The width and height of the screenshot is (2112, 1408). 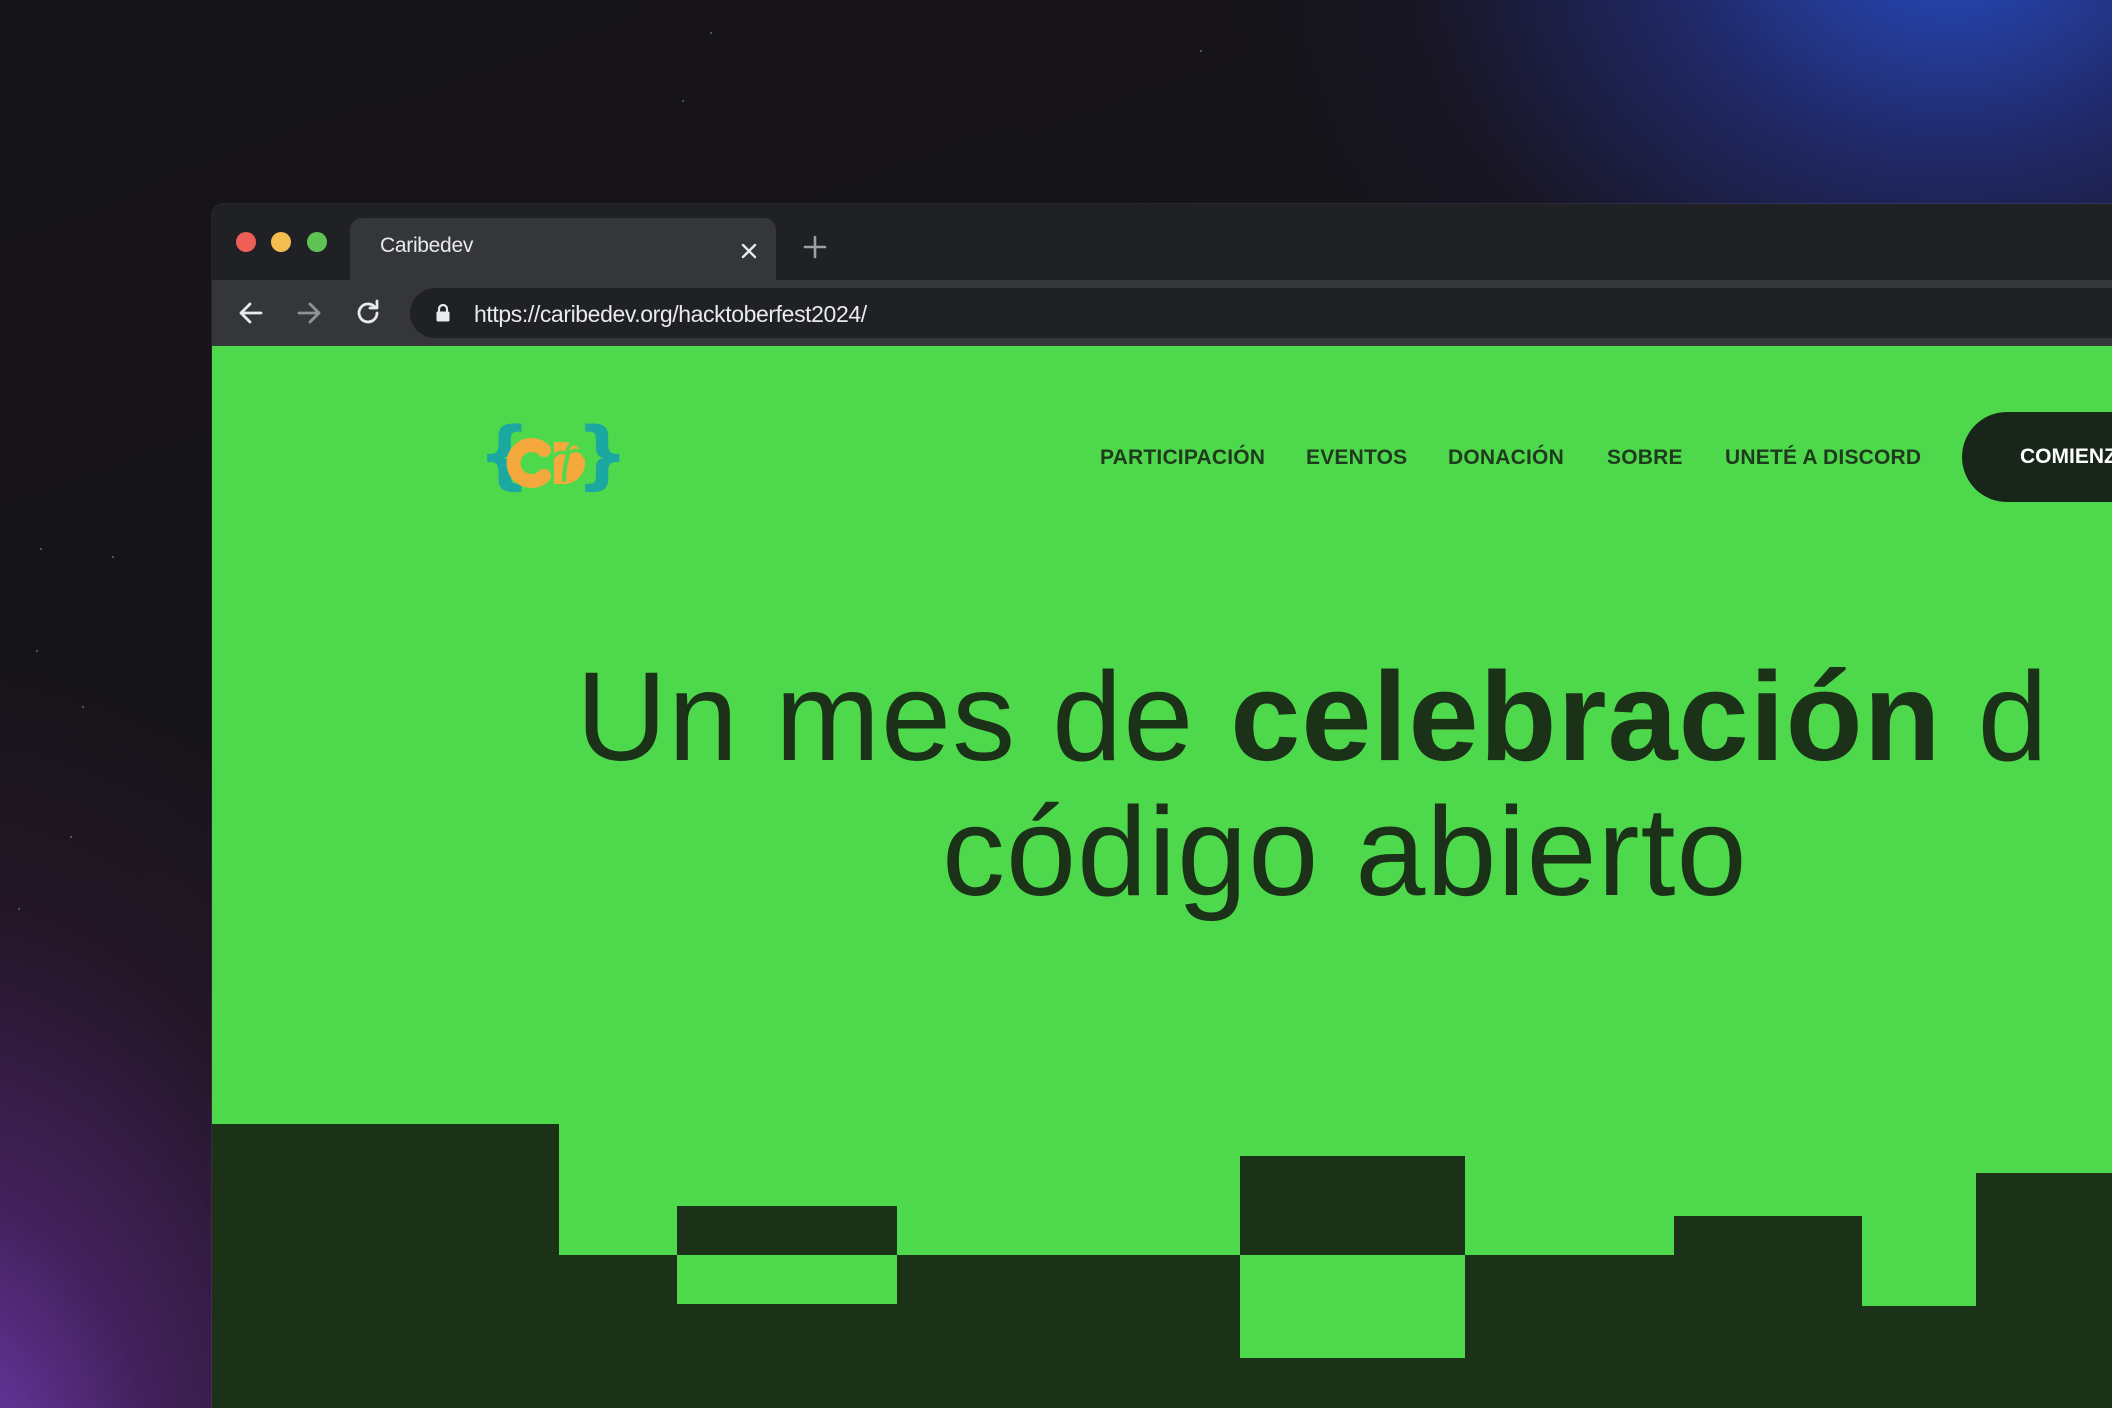 What do you see at coordinates (281, 242) in the screenshot?
I see `minimize-window-button` at bounding box center [281, 242].